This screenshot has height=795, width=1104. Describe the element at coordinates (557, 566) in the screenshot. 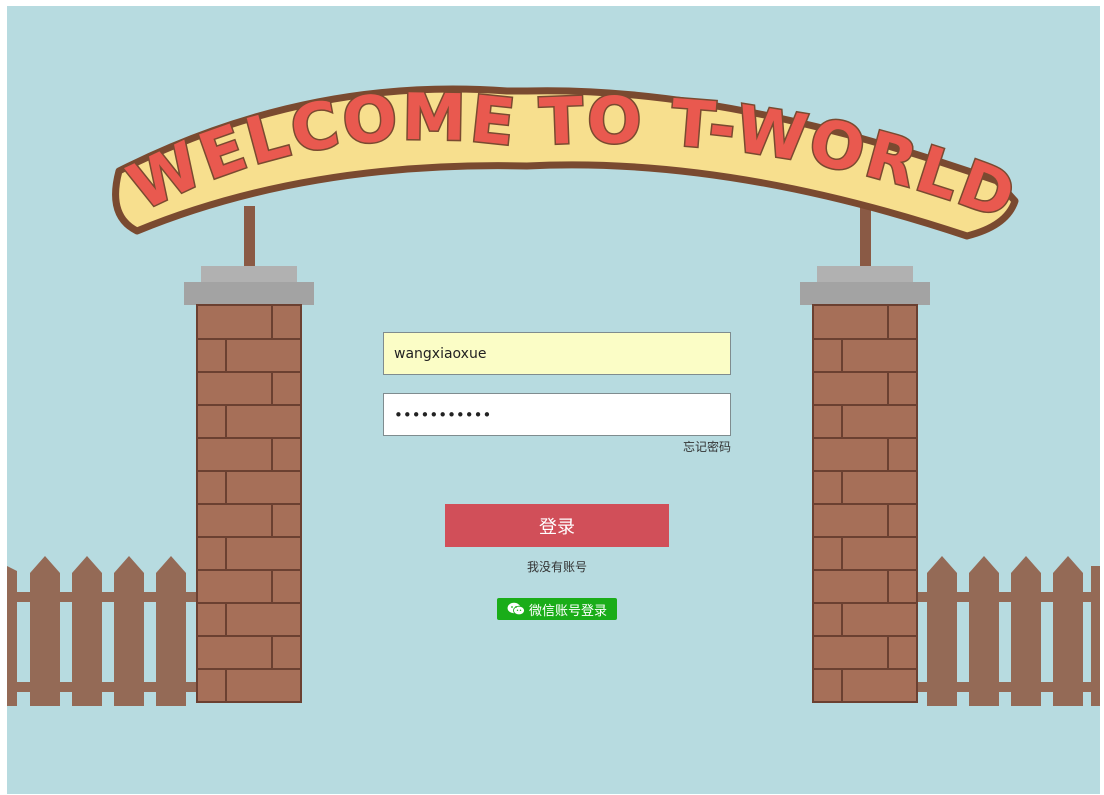

I see `register-link: 我没有账号` at that location.